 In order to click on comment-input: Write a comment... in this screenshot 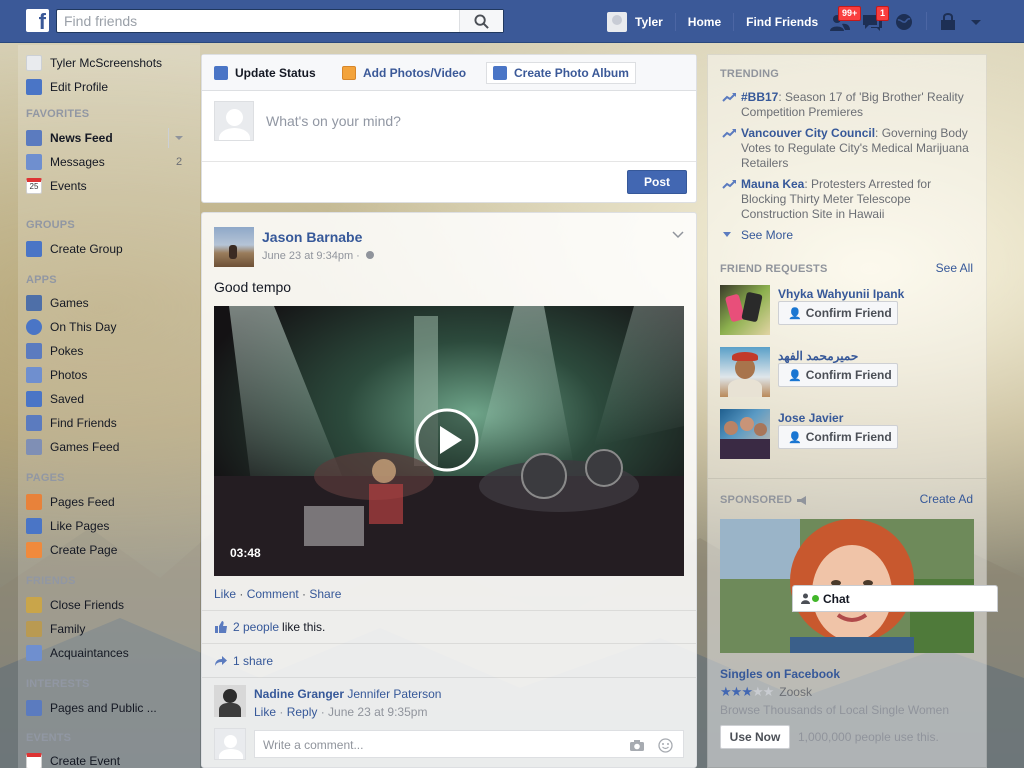, I will do `click(469, 744)`.